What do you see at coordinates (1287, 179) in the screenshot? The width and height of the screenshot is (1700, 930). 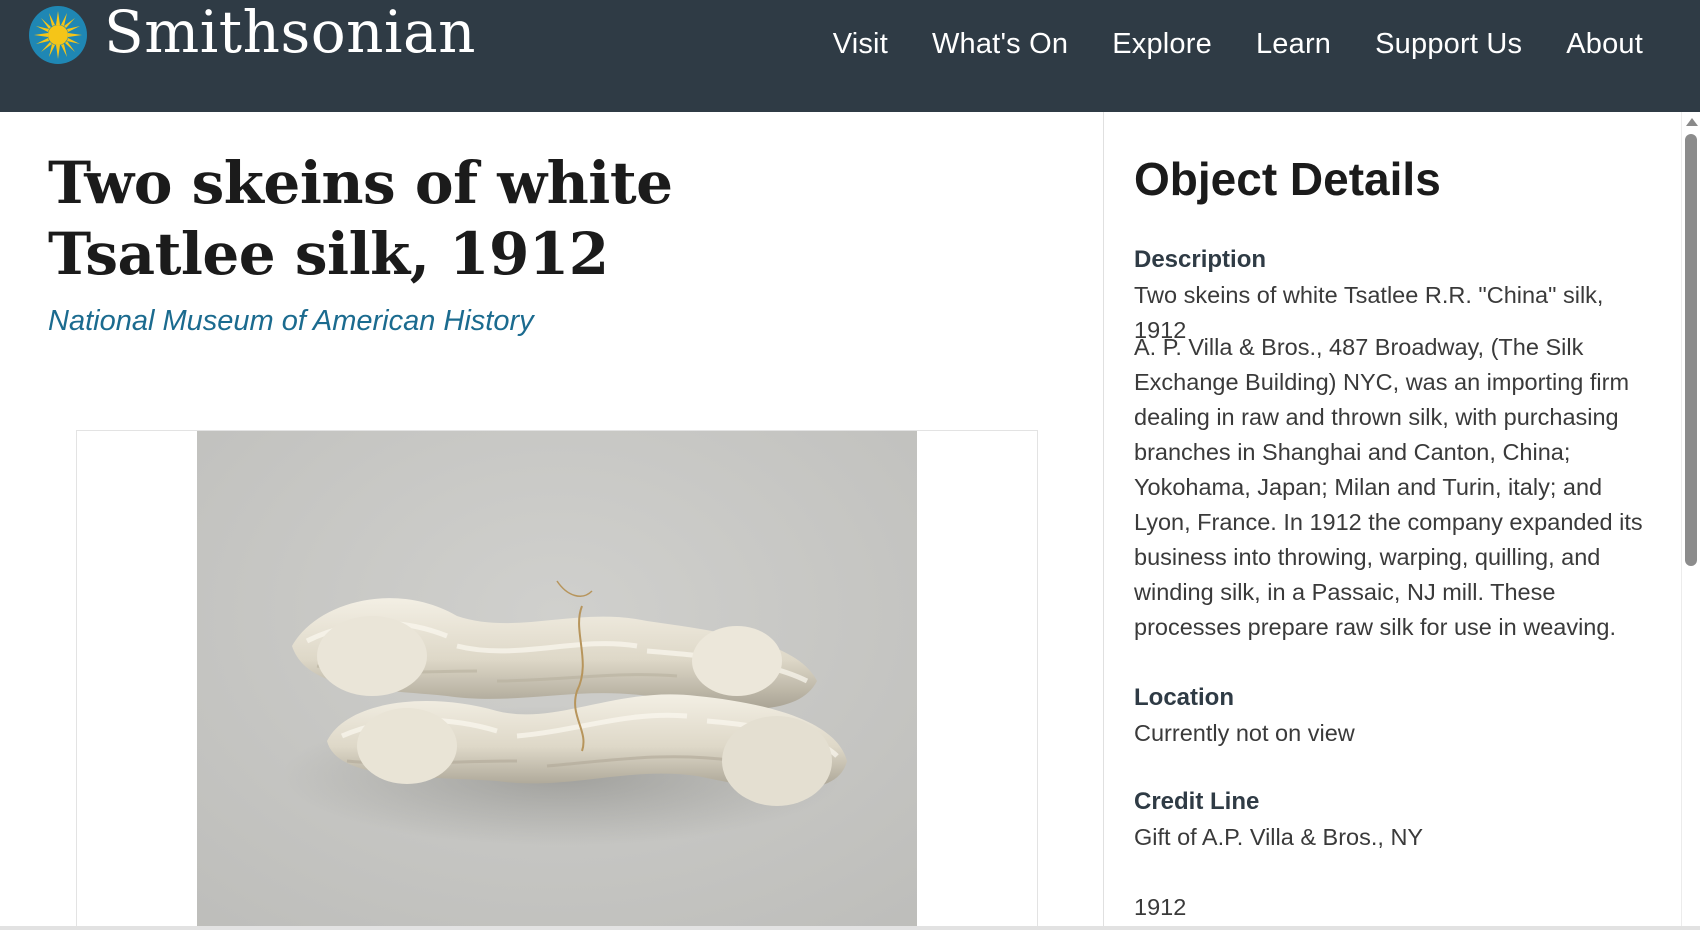 I see `details-heading: Object Details` at bounding box center [1287, 179].